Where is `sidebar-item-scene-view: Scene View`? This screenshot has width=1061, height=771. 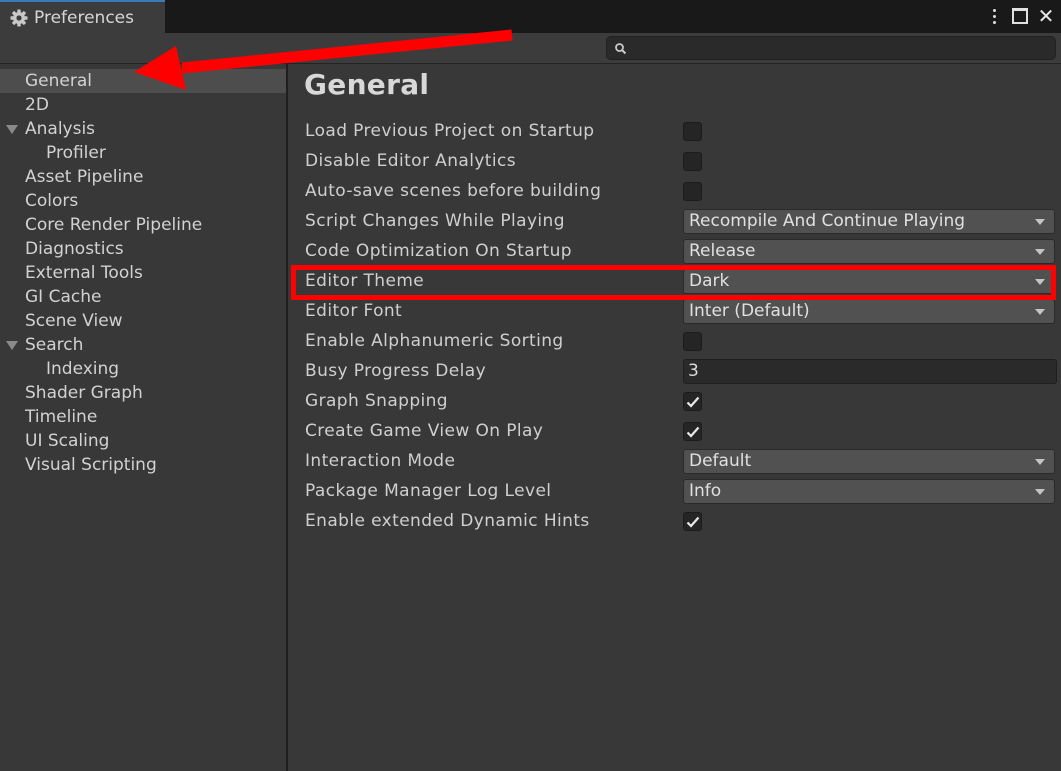 sidebar-item-scene-view: Scene View is located at coordinates (143, 321).